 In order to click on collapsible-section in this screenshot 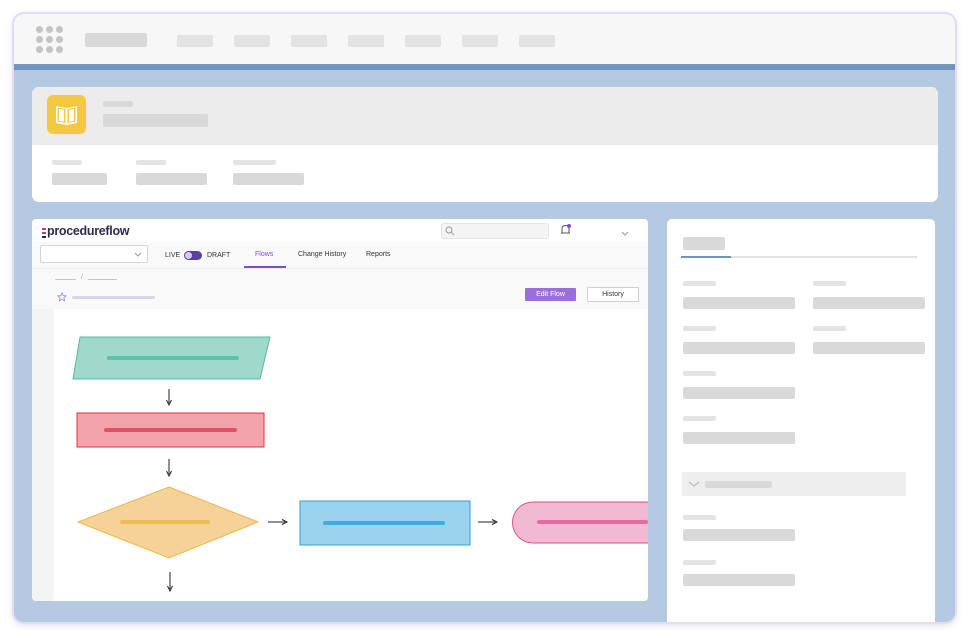, I will do `click(794, 484)`.